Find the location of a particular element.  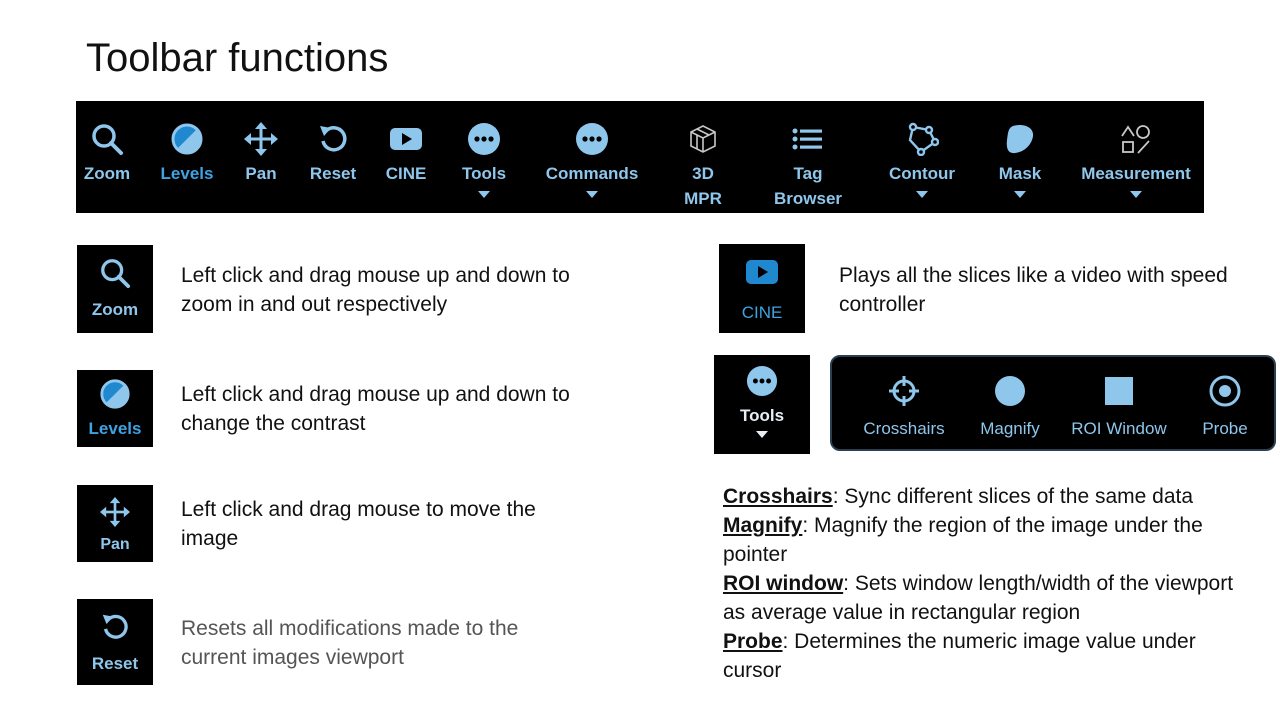

note-text: : Sync different slices of the same data is located at coordinates (1013, 496).